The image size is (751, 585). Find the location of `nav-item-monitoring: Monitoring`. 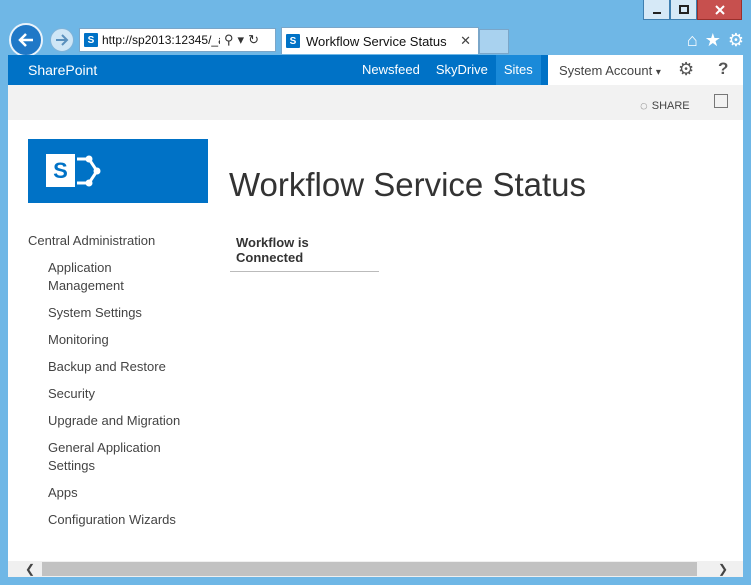

nav-item-monitoring: Monitoring is located at coordinates (133, 340).